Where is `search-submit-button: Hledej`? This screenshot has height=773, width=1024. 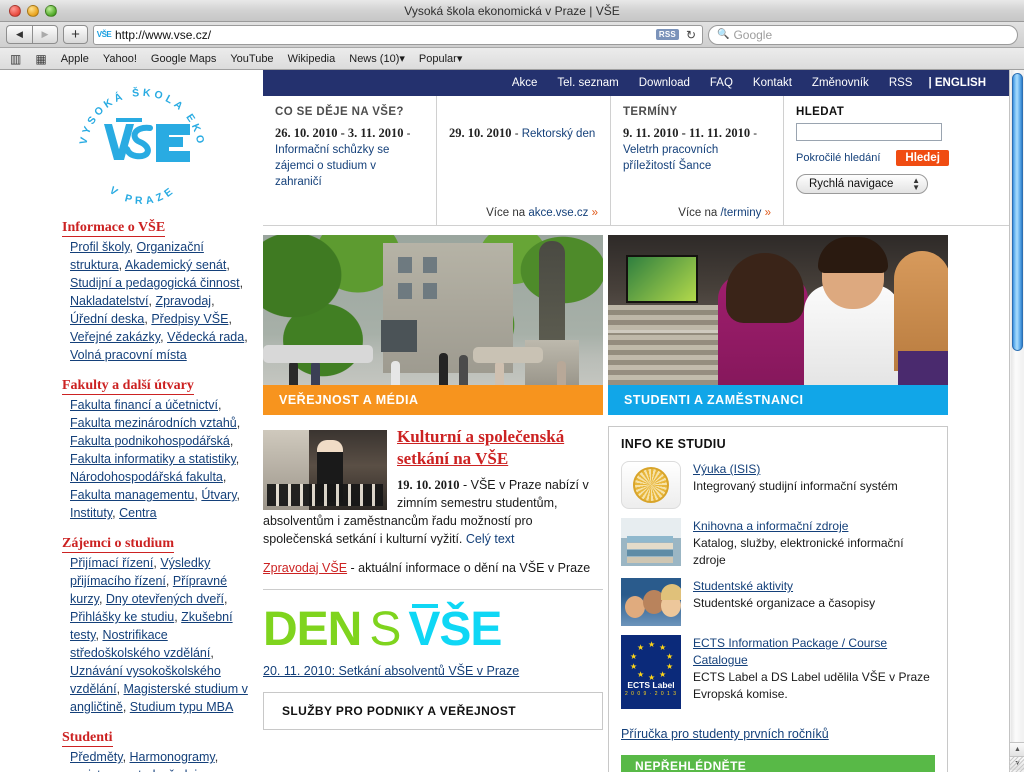 search-submit-button: Hledej is located at coordinates (922, 158).